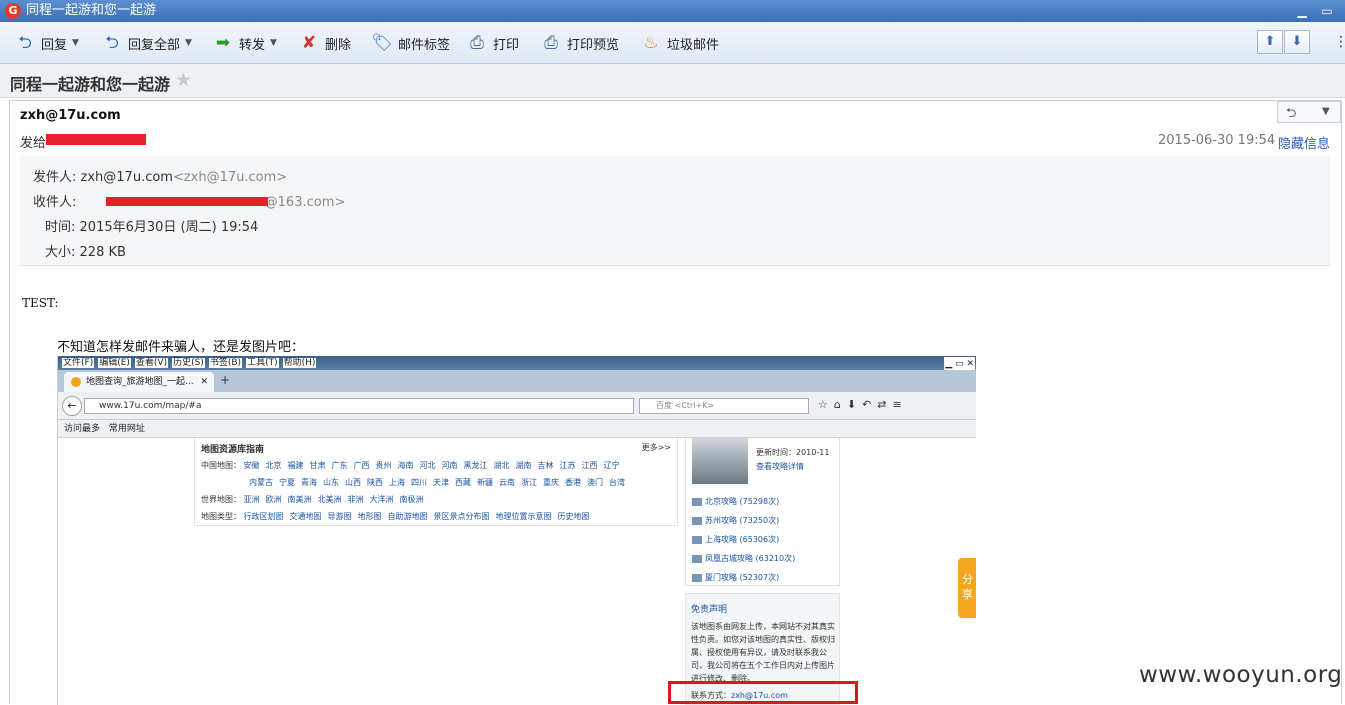  What do you see at coordinates (261, 482) in the screenshot?
I see `china-province-link: 内蒙古` at bounding box center [261, 482].